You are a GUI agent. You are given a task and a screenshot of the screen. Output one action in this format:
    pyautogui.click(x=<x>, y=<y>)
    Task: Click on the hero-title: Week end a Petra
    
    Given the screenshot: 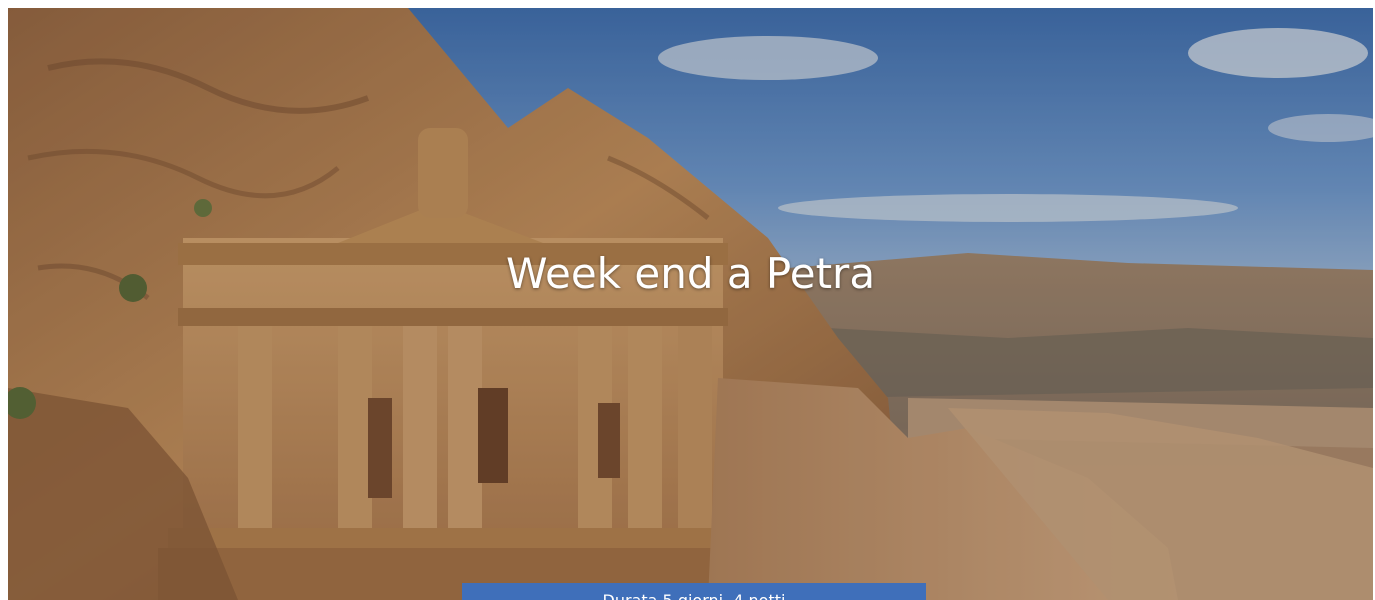 What is the action you would take?
    pyautogui.click(x=690, y=273)
    